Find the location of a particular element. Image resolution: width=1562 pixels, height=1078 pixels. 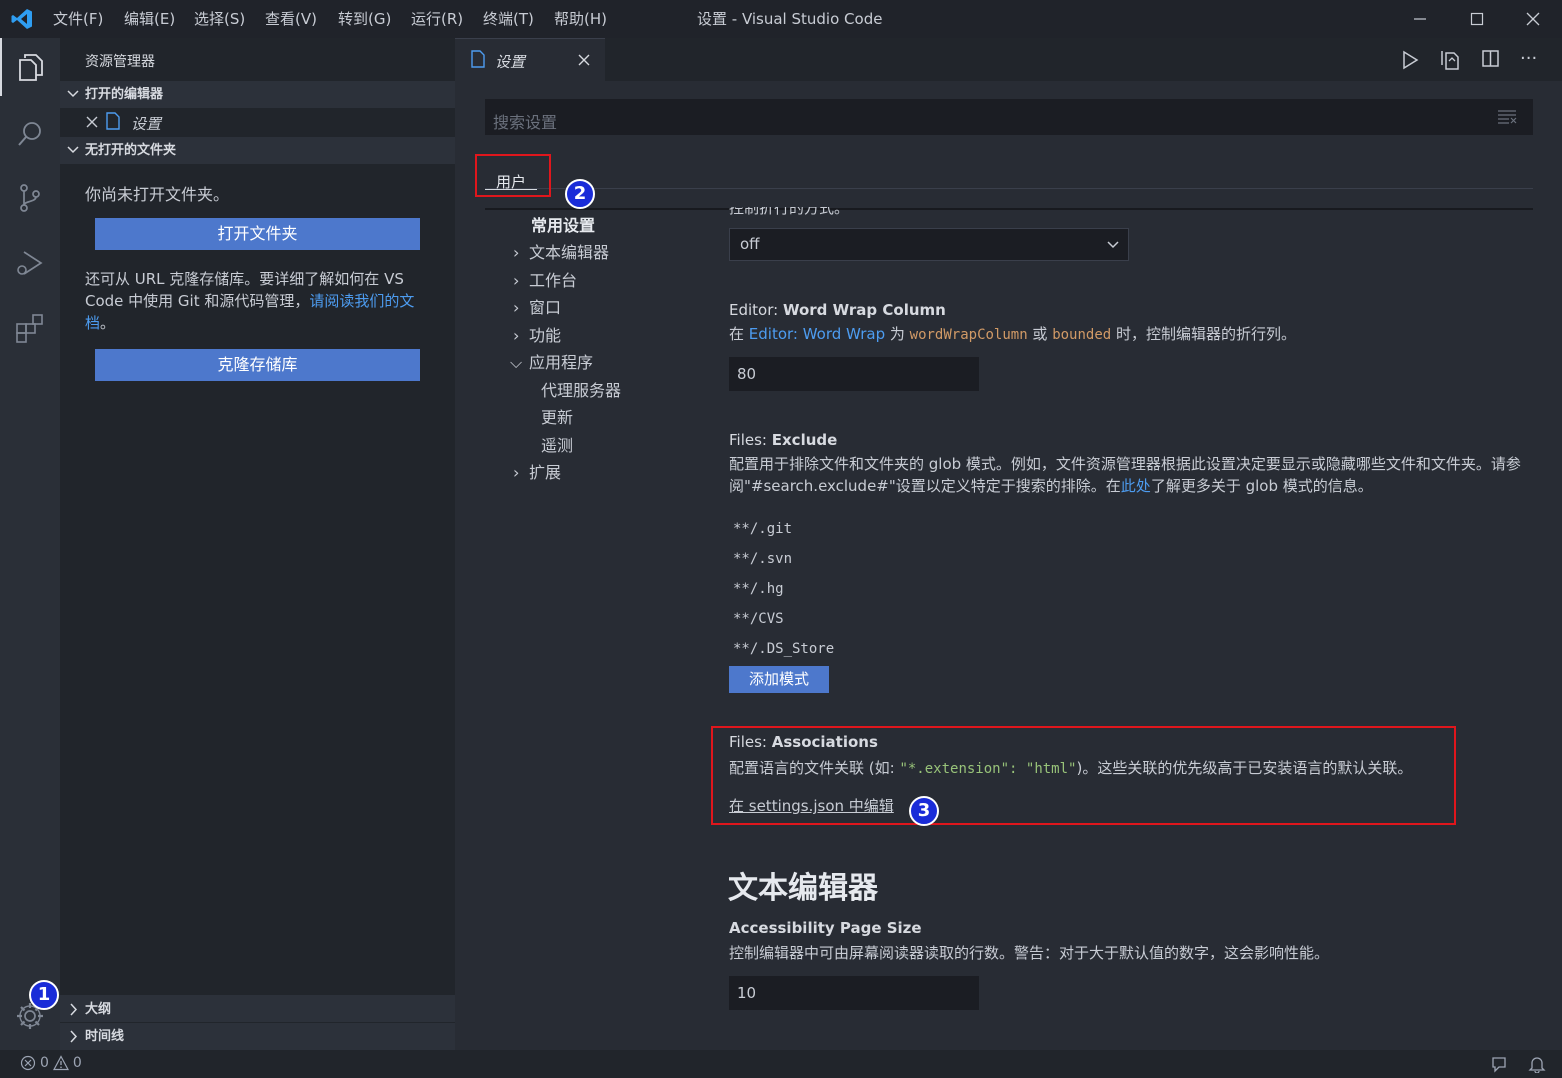

maximize-icon is located at coordinates (1477, 19).